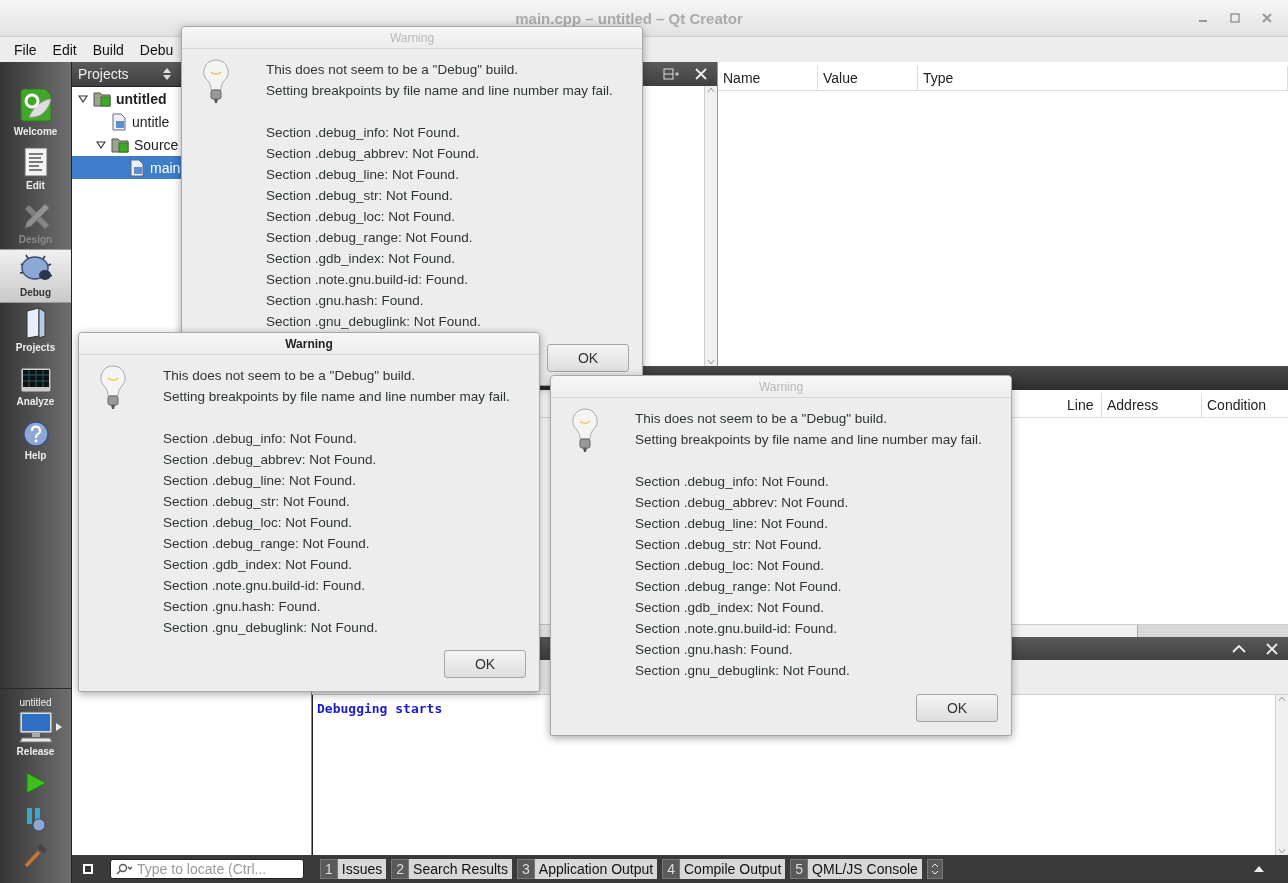 This screenshot has height=883, width=1288. Describe the element at coordinates (380, 708) in the screenshot. I see `output-text: Debugging starts` at that location.